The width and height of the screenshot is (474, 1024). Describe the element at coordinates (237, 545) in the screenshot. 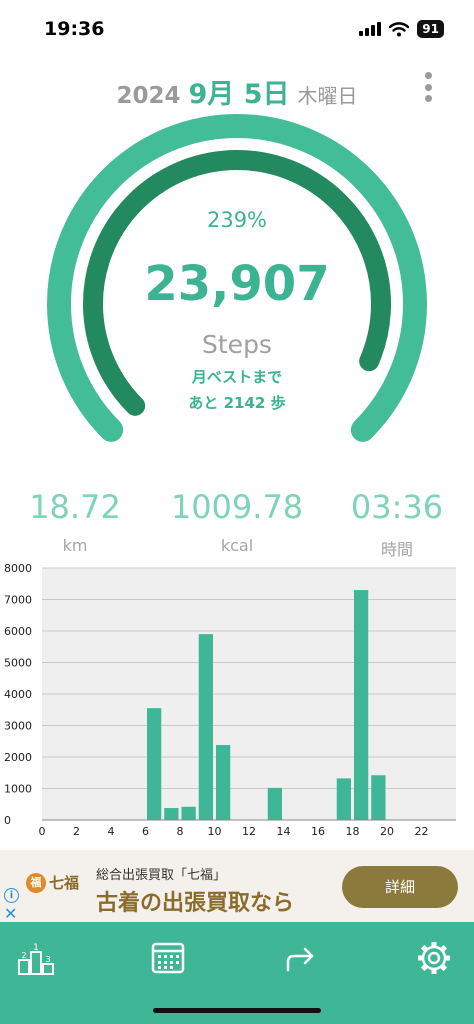

I see `calories-label: kcal` at that location.